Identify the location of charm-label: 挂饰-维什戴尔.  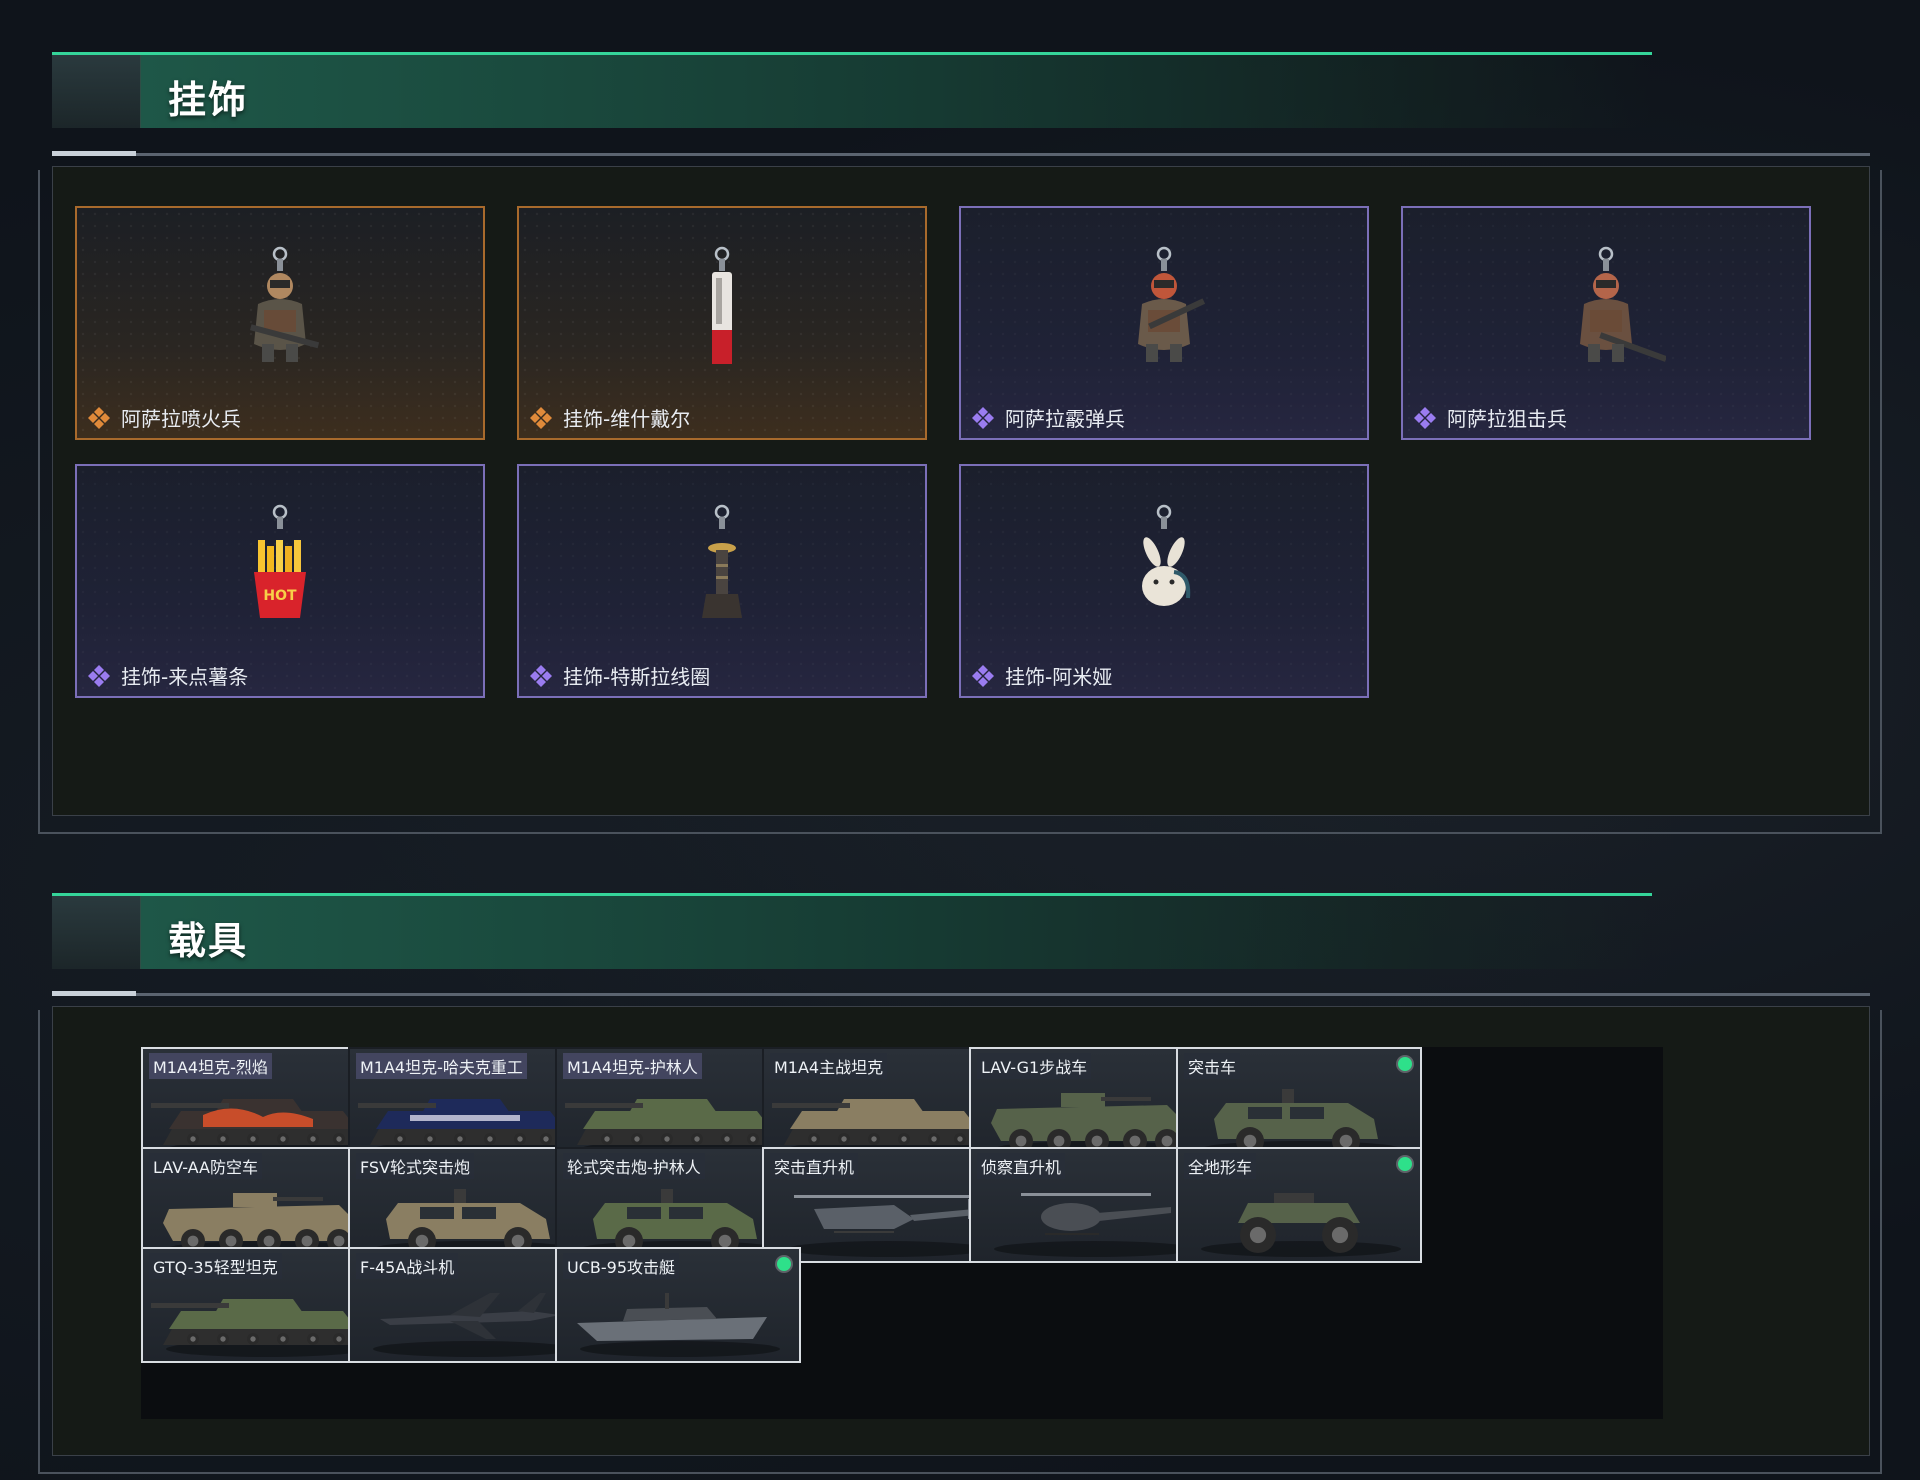
(627, 419).